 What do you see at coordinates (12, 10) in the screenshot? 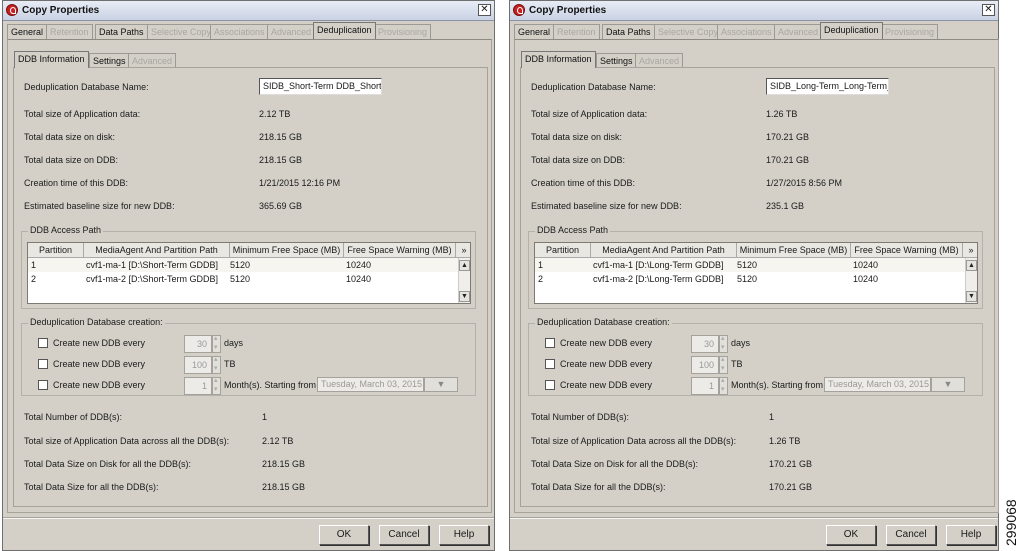
I see `app-logo-icon` at bounding box center [12, 10].